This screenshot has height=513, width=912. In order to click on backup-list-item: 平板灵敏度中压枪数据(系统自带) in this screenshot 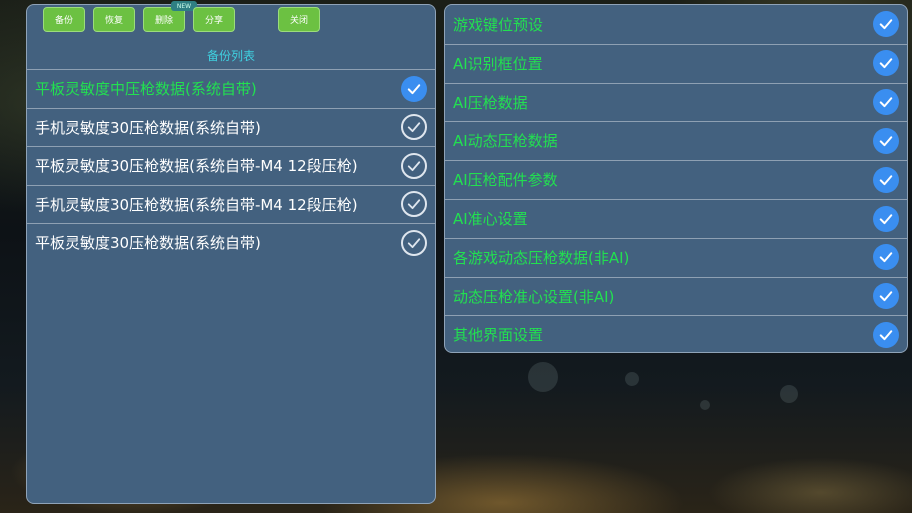, I will do `click(231, 88)`.